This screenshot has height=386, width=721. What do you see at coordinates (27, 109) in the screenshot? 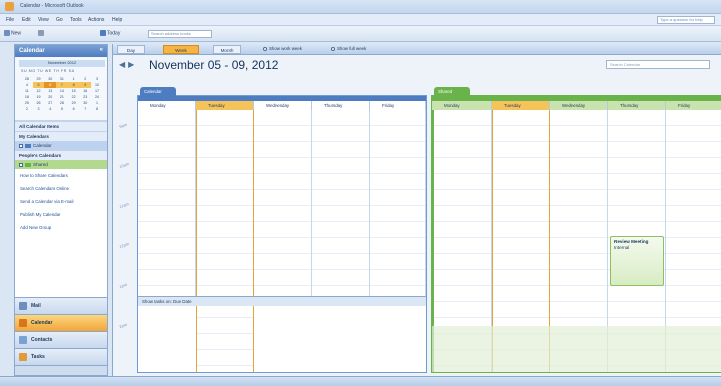
I see `mini-day: 2` at bounding box center [27, 109].